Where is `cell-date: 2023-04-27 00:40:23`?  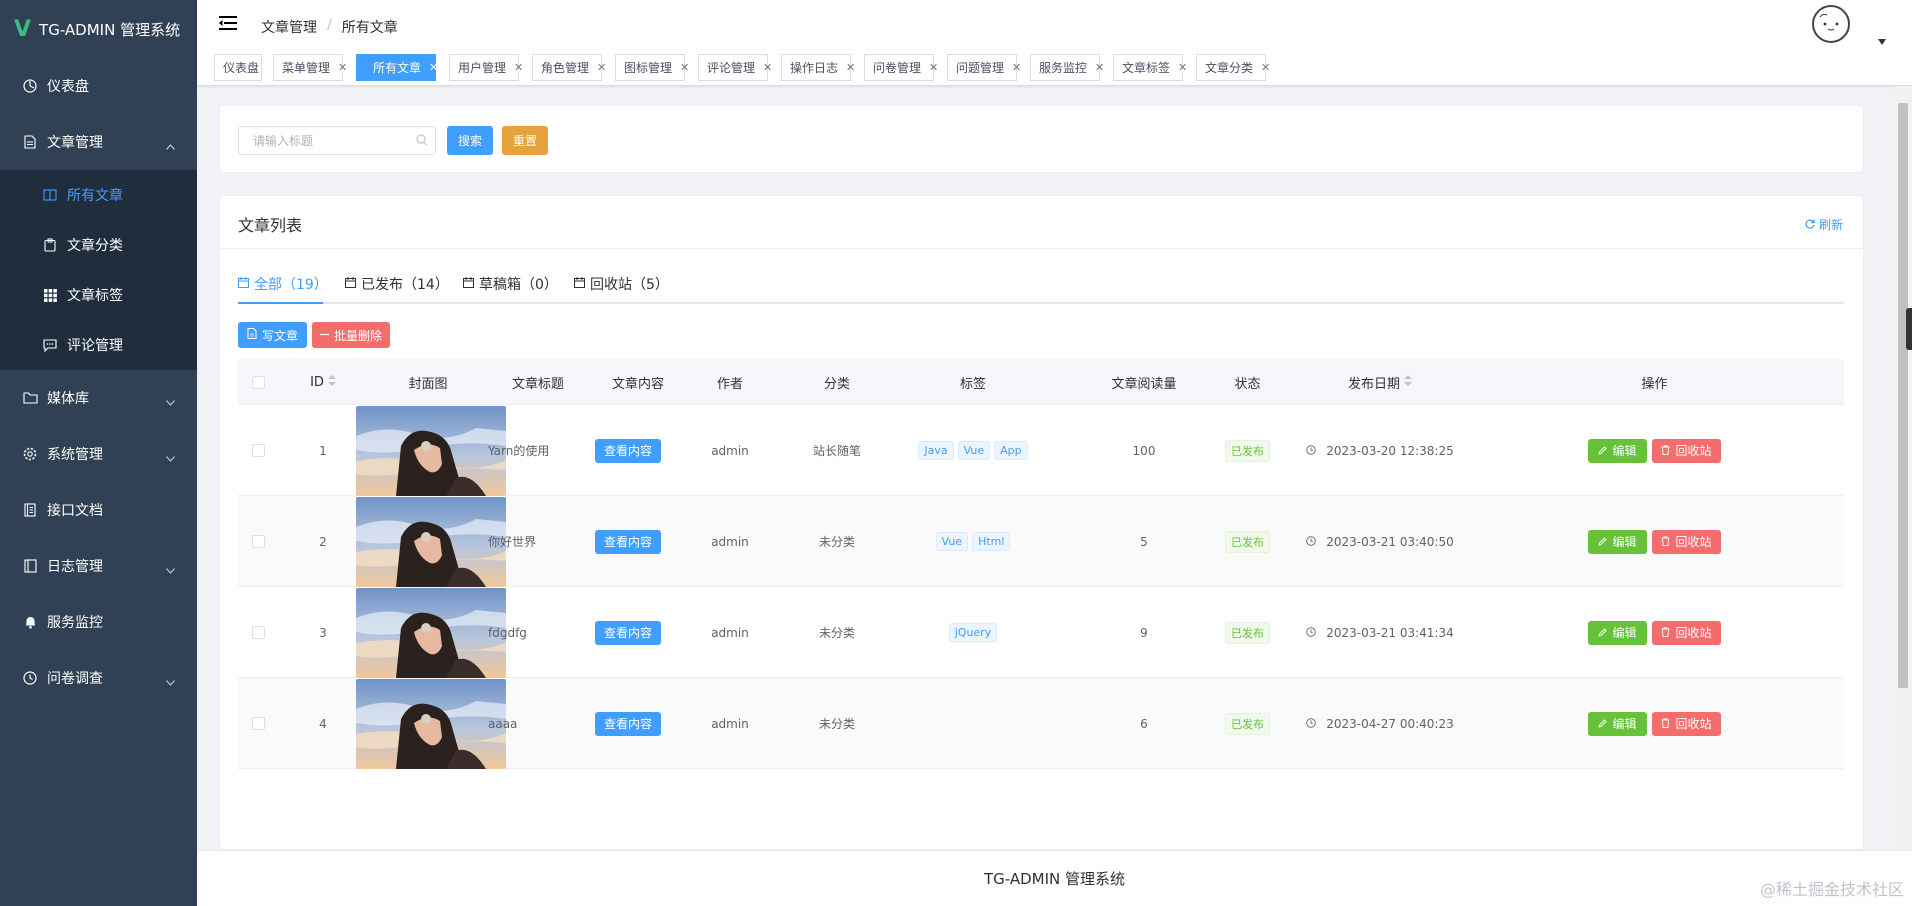 cell-date: 2023-04-27 00:40:23 is located at coordinates (1380, 723).